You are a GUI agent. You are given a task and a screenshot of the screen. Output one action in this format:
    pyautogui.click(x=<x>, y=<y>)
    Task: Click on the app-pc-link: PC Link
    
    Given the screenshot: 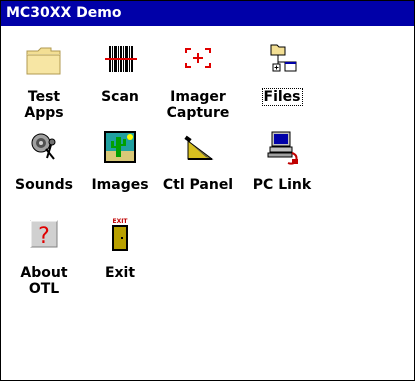 What is the action you would take?
    pyautogui.click(x=282, y=171)
    